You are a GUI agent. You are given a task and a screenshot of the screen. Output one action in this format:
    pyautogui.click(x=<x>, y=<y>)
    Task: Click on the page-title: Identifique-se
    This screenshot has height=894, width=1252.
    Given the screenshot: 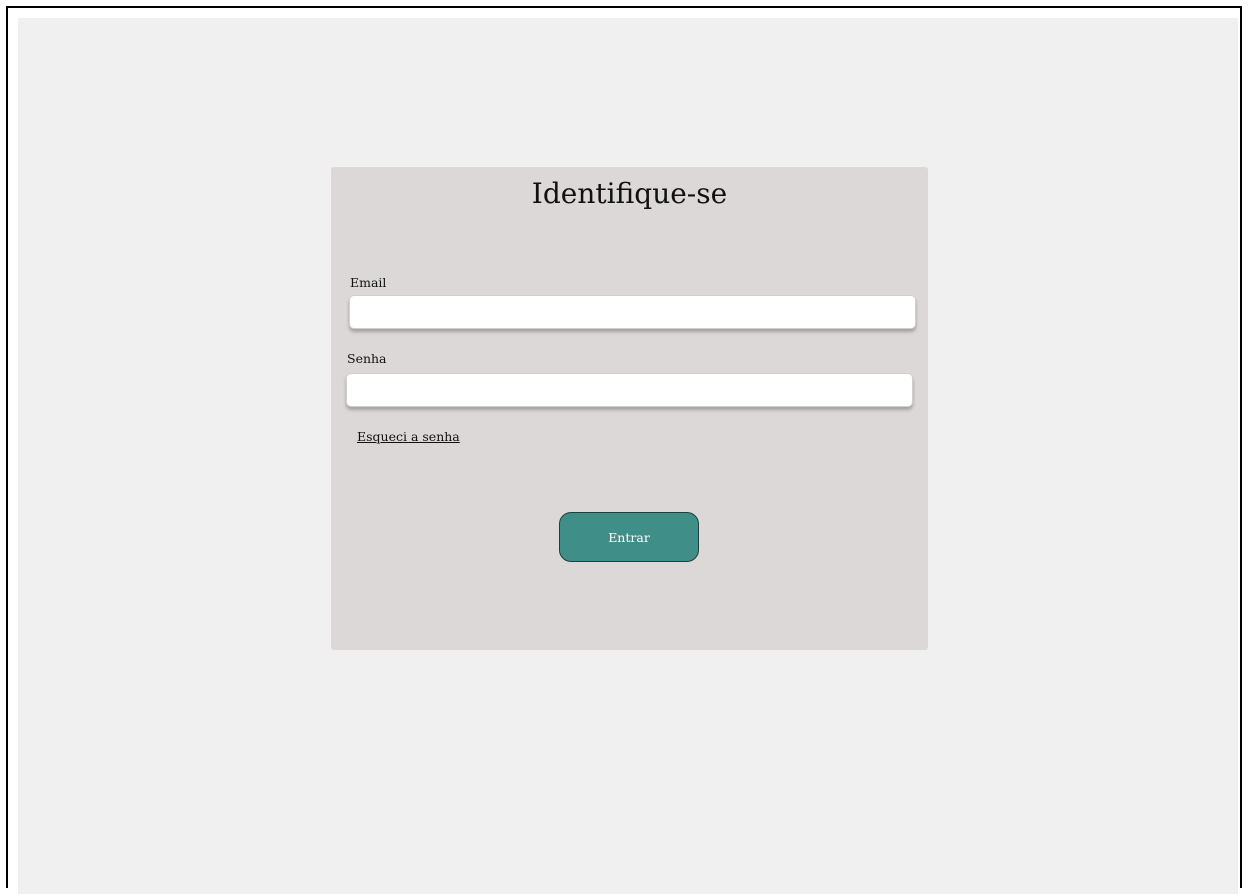 What is the action you would take?
    pyautogui.click(x=629, y=193)
    